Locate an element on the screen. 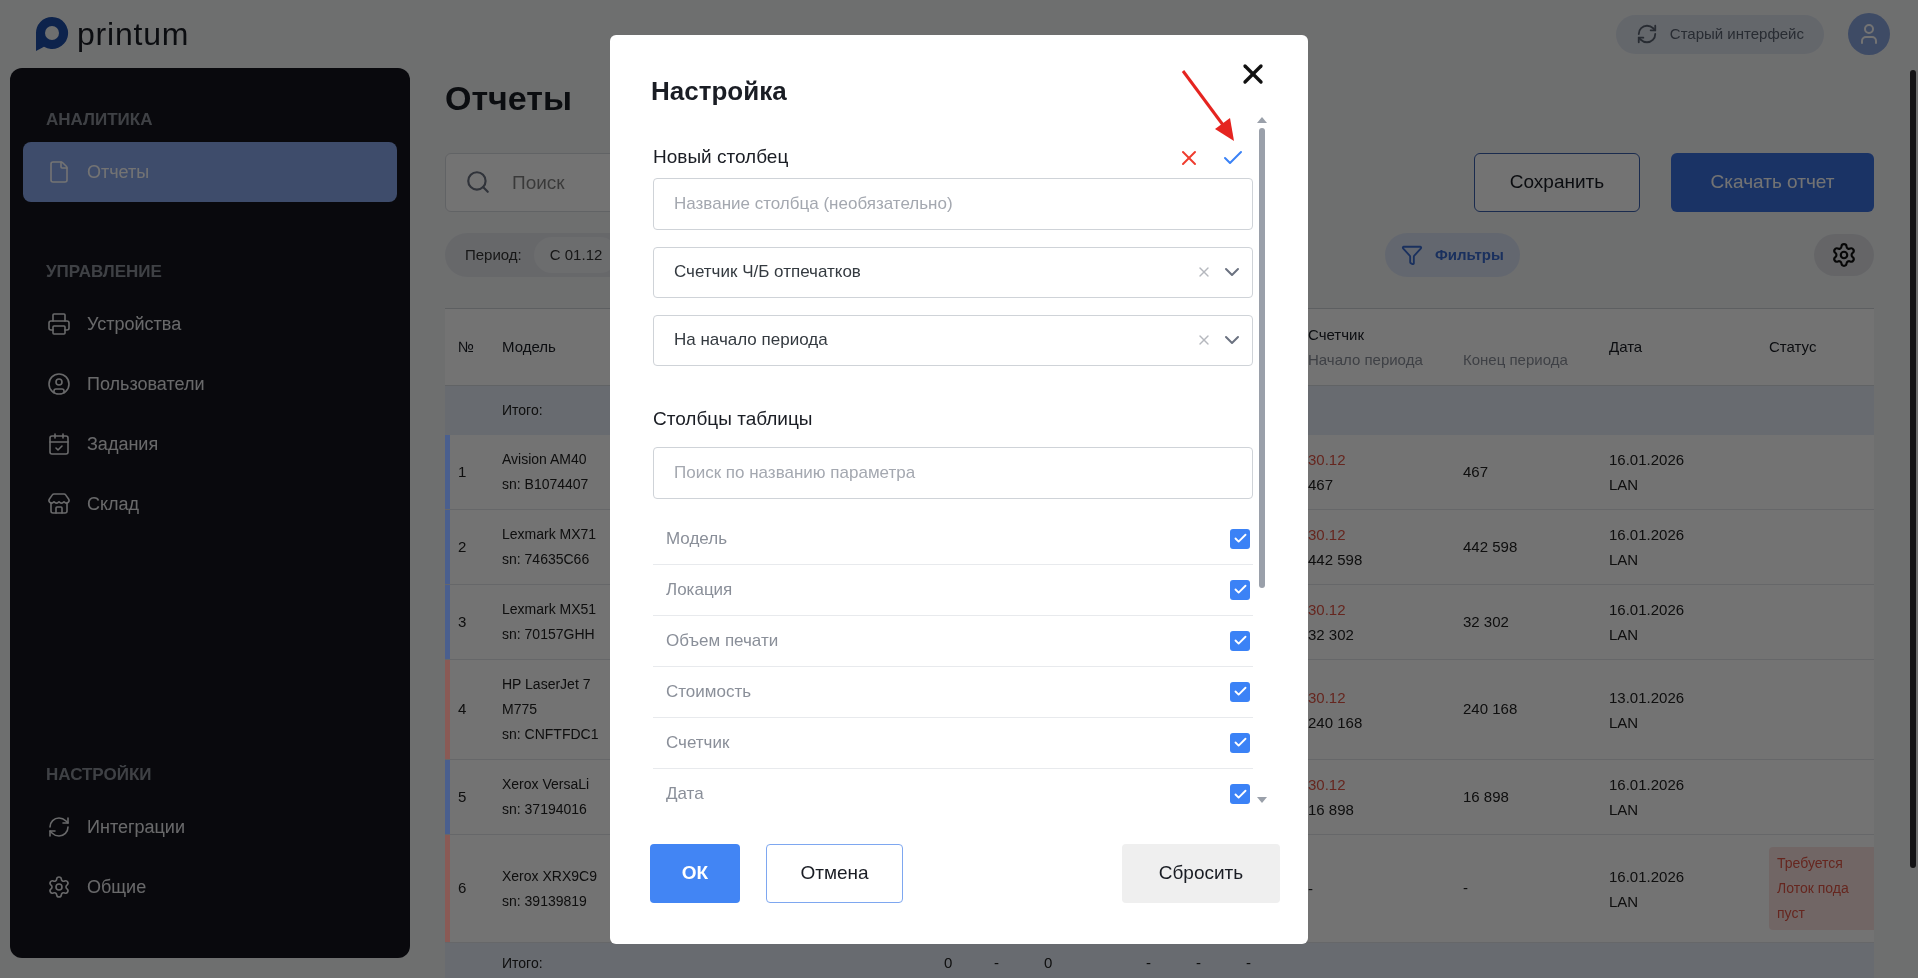  reset-button: Сбросить is located at coordinates (1201, 873).